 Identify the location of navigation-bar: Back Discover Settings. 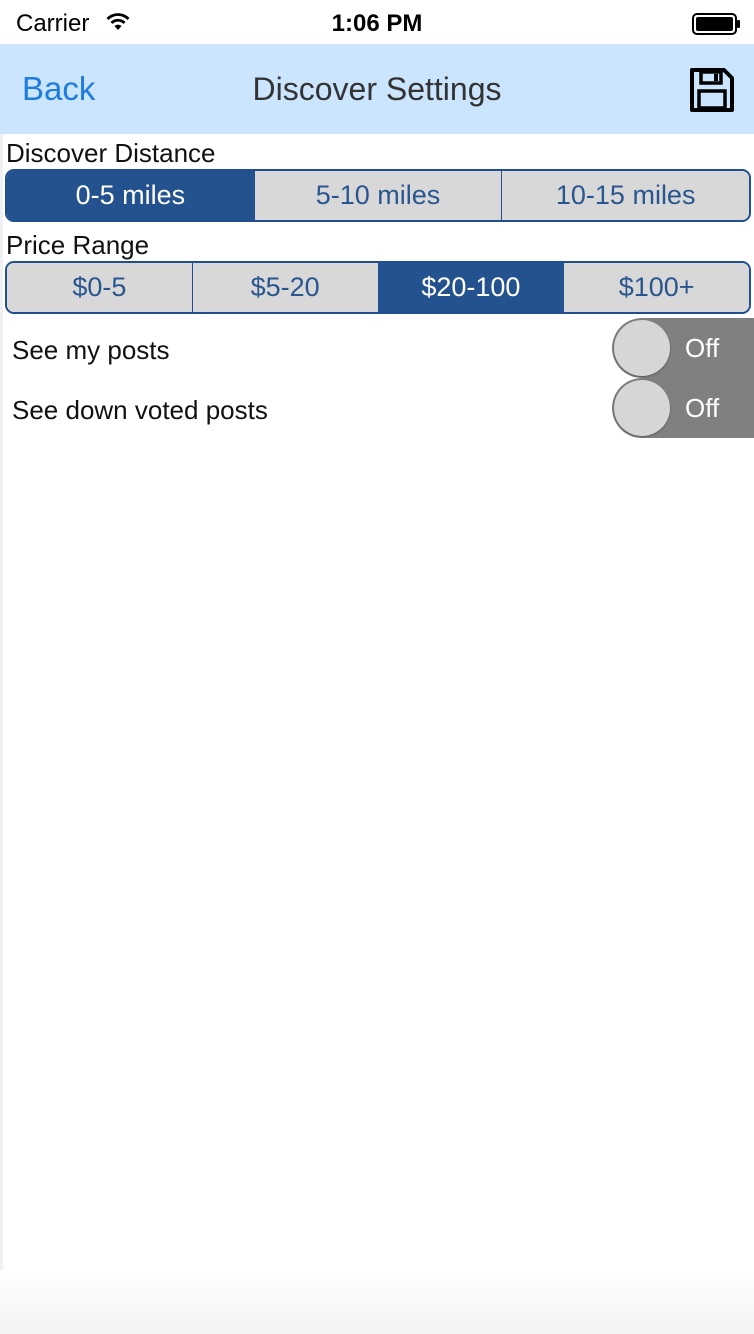
(377, 89).